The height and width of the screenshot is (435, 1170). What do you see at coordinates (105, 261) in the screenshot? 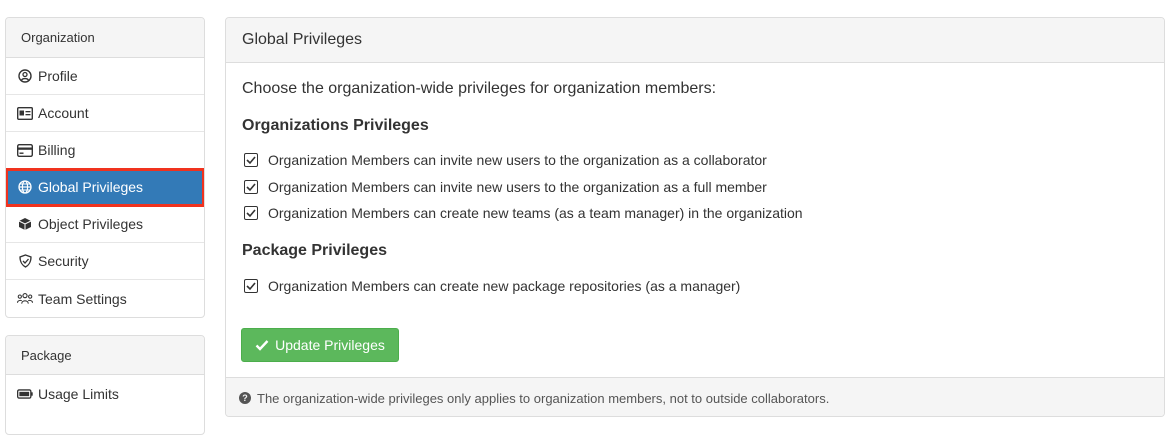
I see `sidebar-item-security: Security` at bounding box center [105, 261].